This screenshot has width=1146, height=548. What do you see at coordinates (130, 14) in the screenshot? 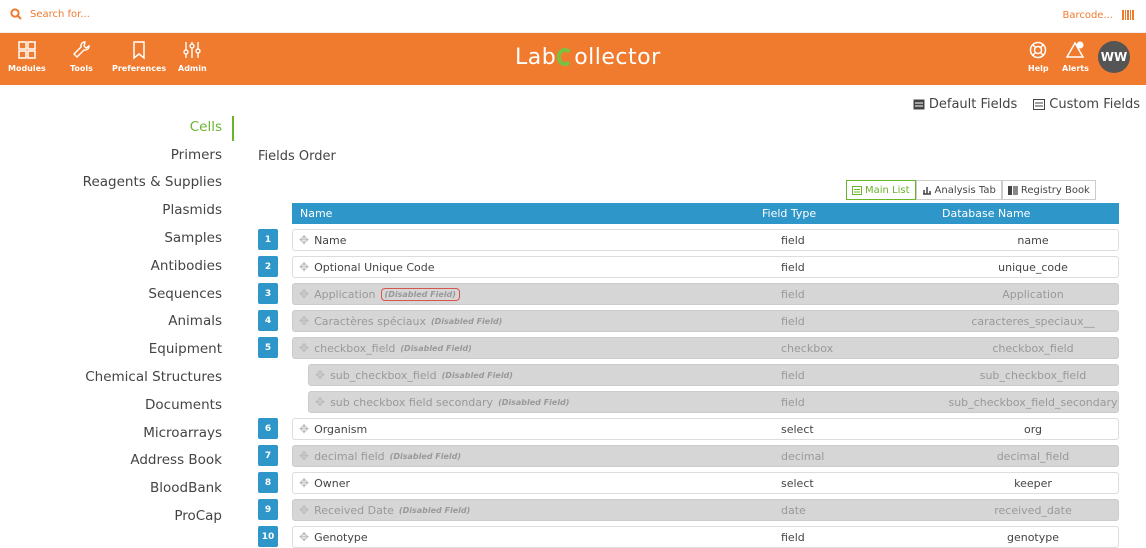
I see `search-input` at bounding box center [130, 14].